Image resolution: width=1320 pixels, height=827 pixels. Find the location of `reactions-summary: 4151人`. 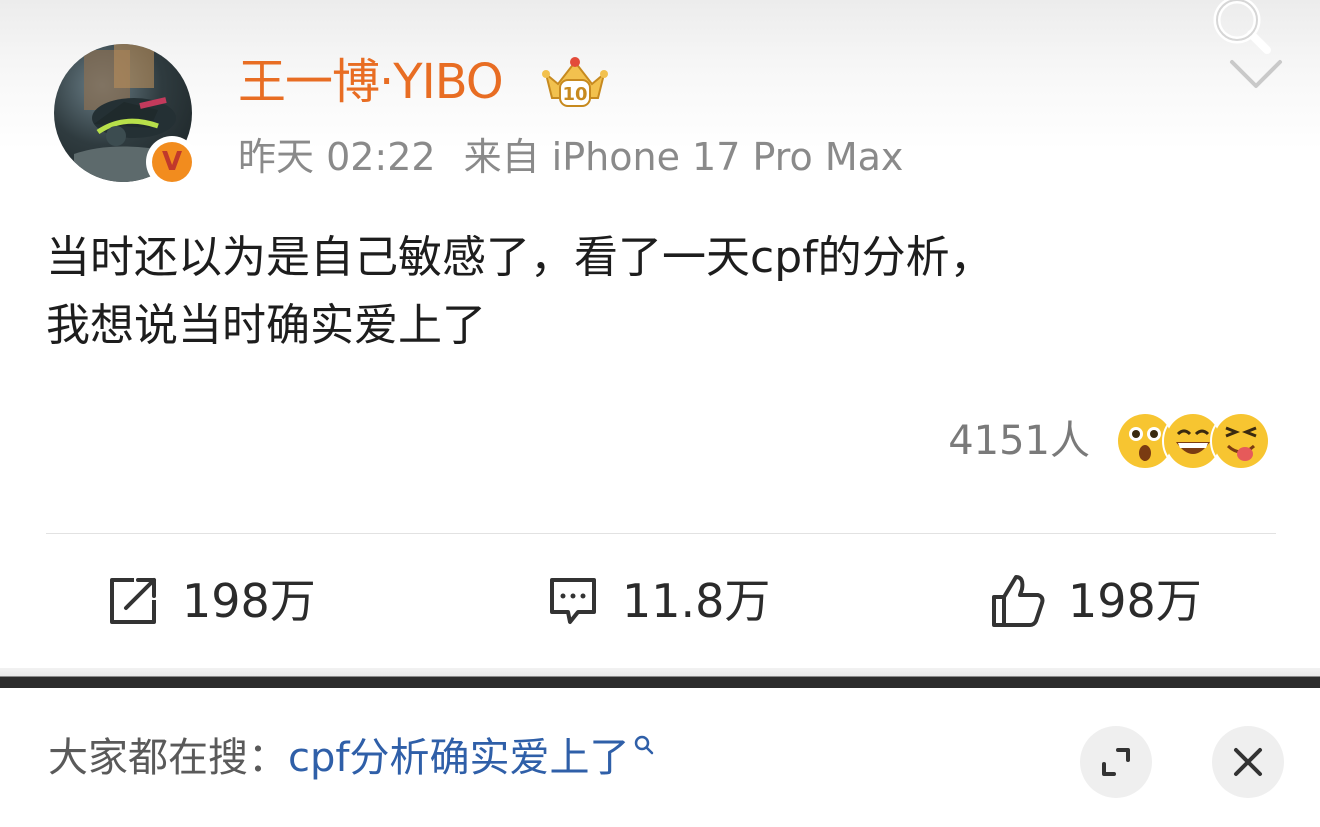

reactions-summary: 4151人 is located at coordinates (1110, 441).